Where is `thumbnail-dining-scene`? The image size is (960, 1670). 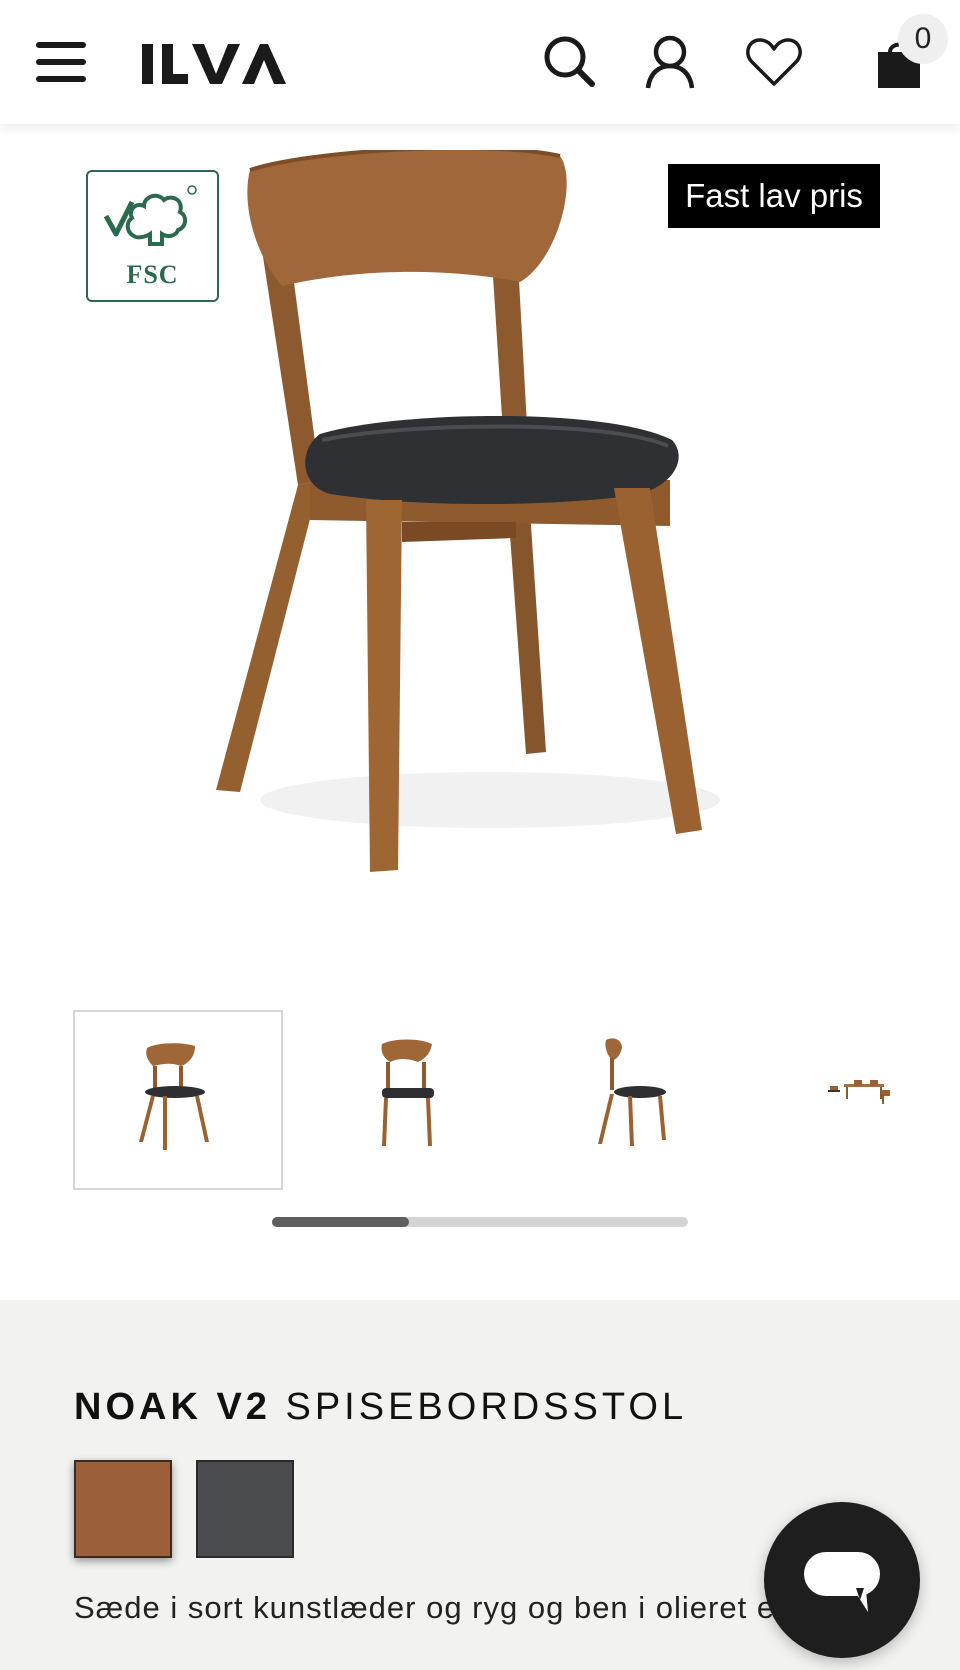
thumbnail-dining-scene is located at coordinates (859, 1092).